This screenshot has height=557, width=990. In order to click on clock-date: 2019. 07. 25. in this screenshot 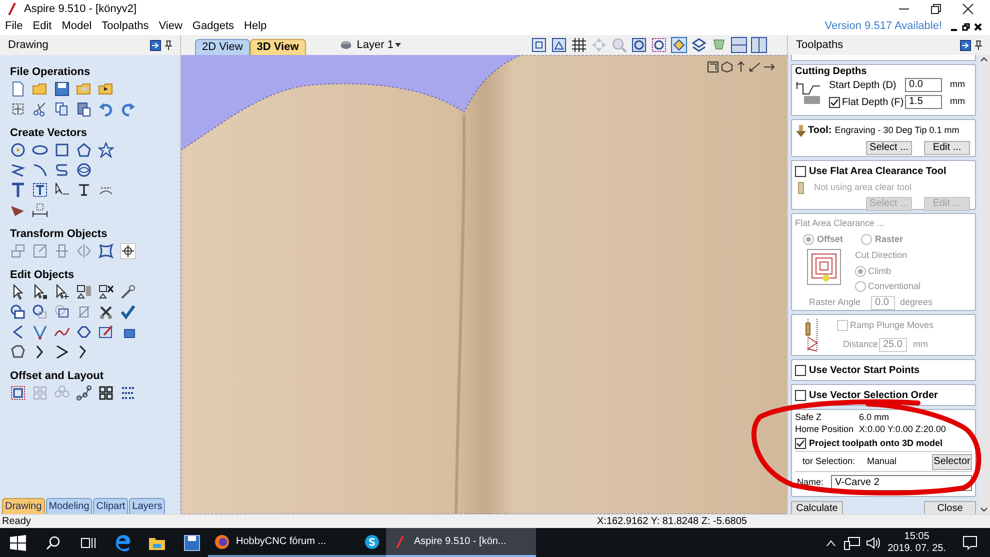, I will do `click(917, 548)`.